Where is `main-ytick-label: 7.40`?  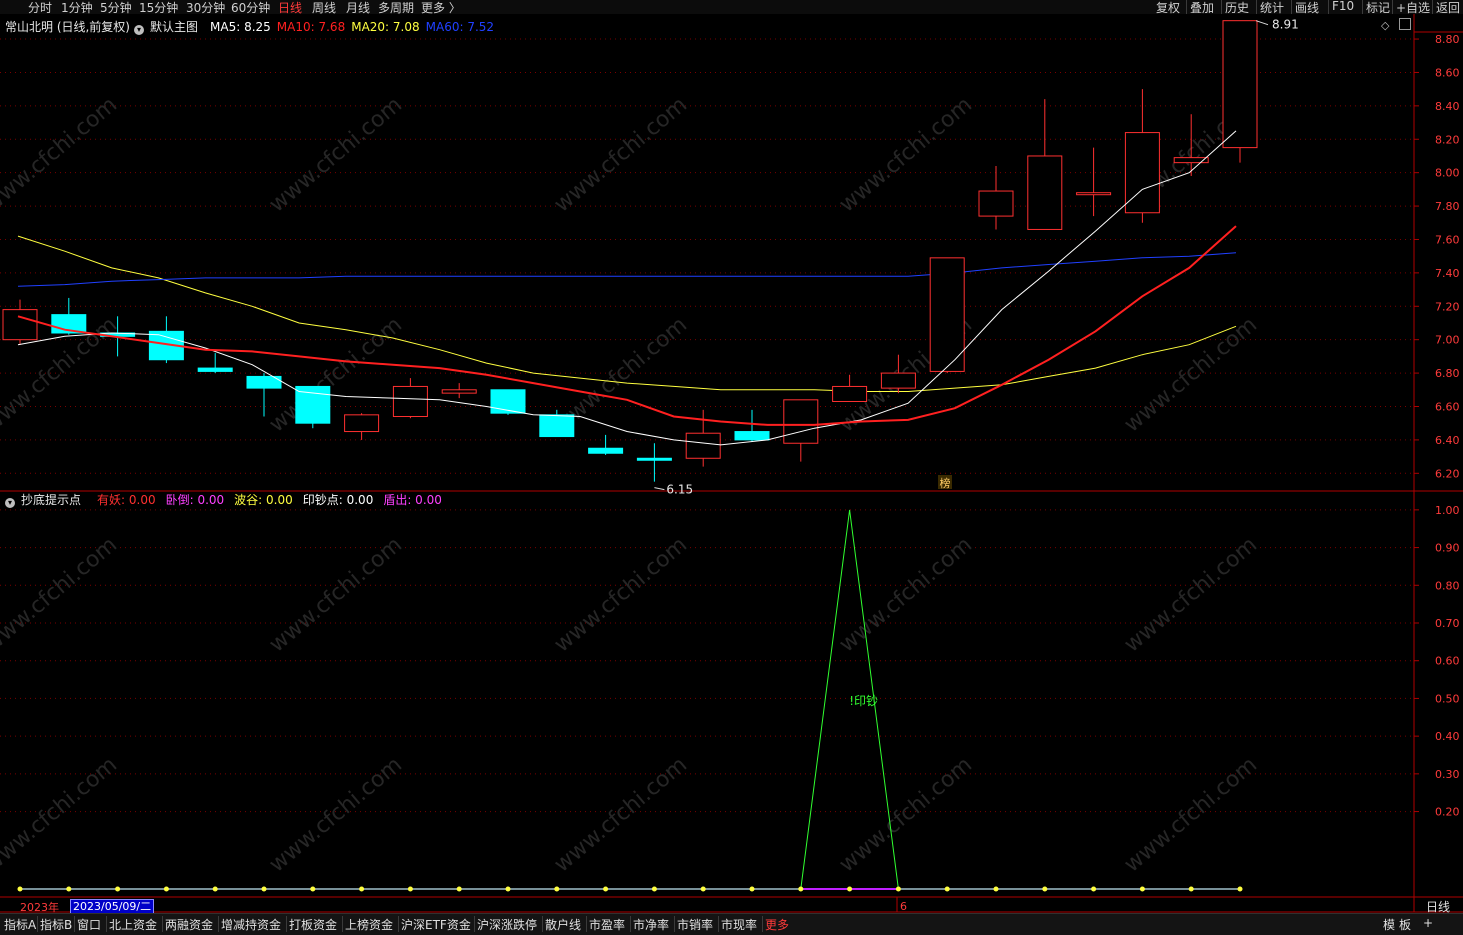 main-ytick-label: 7.40 is located at coordinates (1447, 273).